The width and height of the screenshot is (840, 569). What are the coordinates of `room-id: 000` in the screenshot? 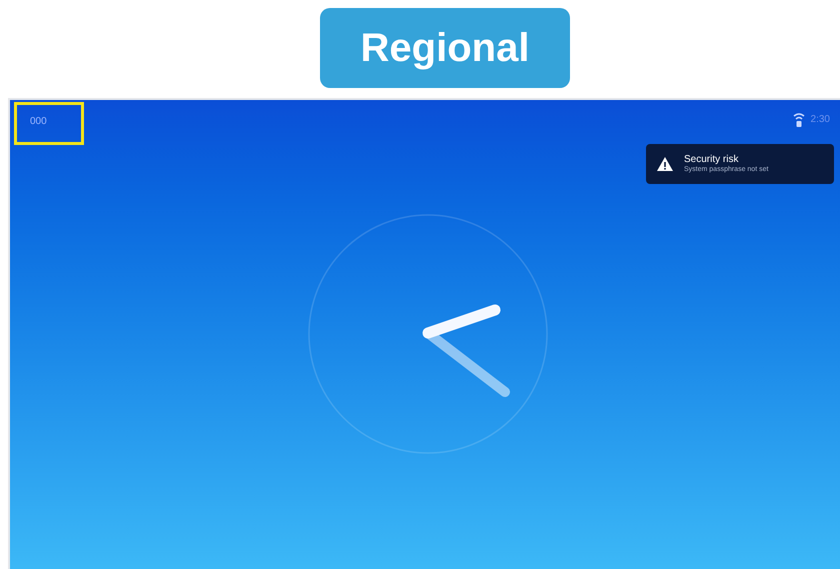 It's located at (38, 122).